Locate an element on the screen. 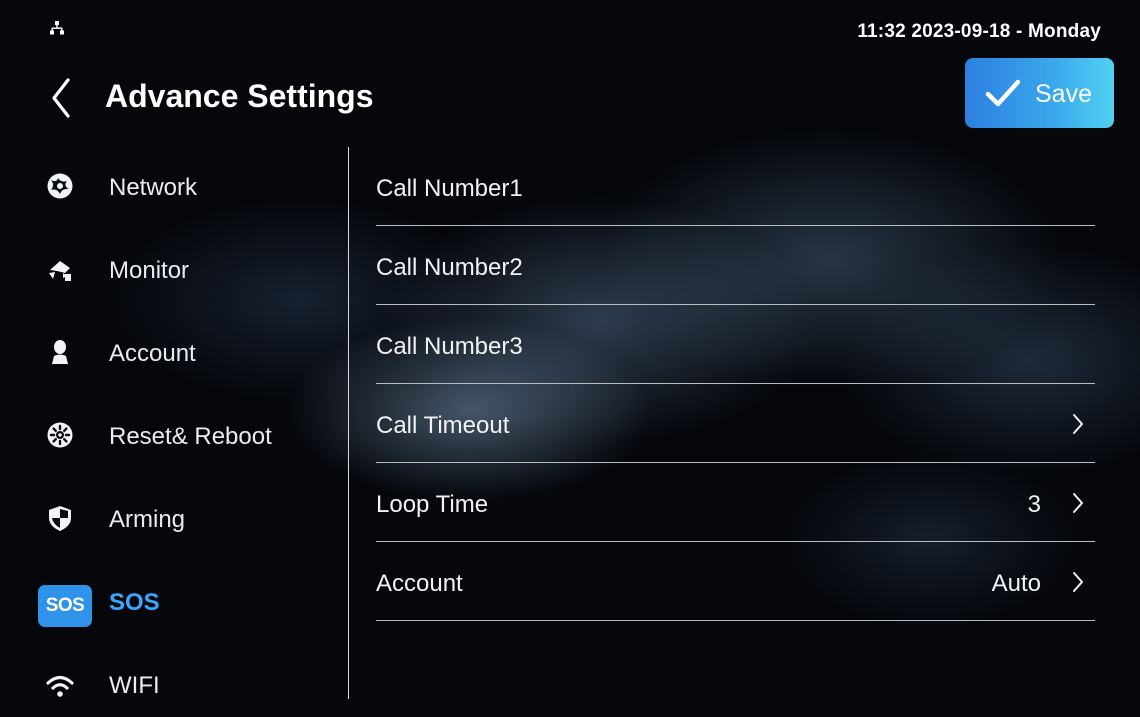 The height and width of the screenshot is (717, 1140). setting-row-loop-time: Loop Time 3 is located at coordinates (735, 502).